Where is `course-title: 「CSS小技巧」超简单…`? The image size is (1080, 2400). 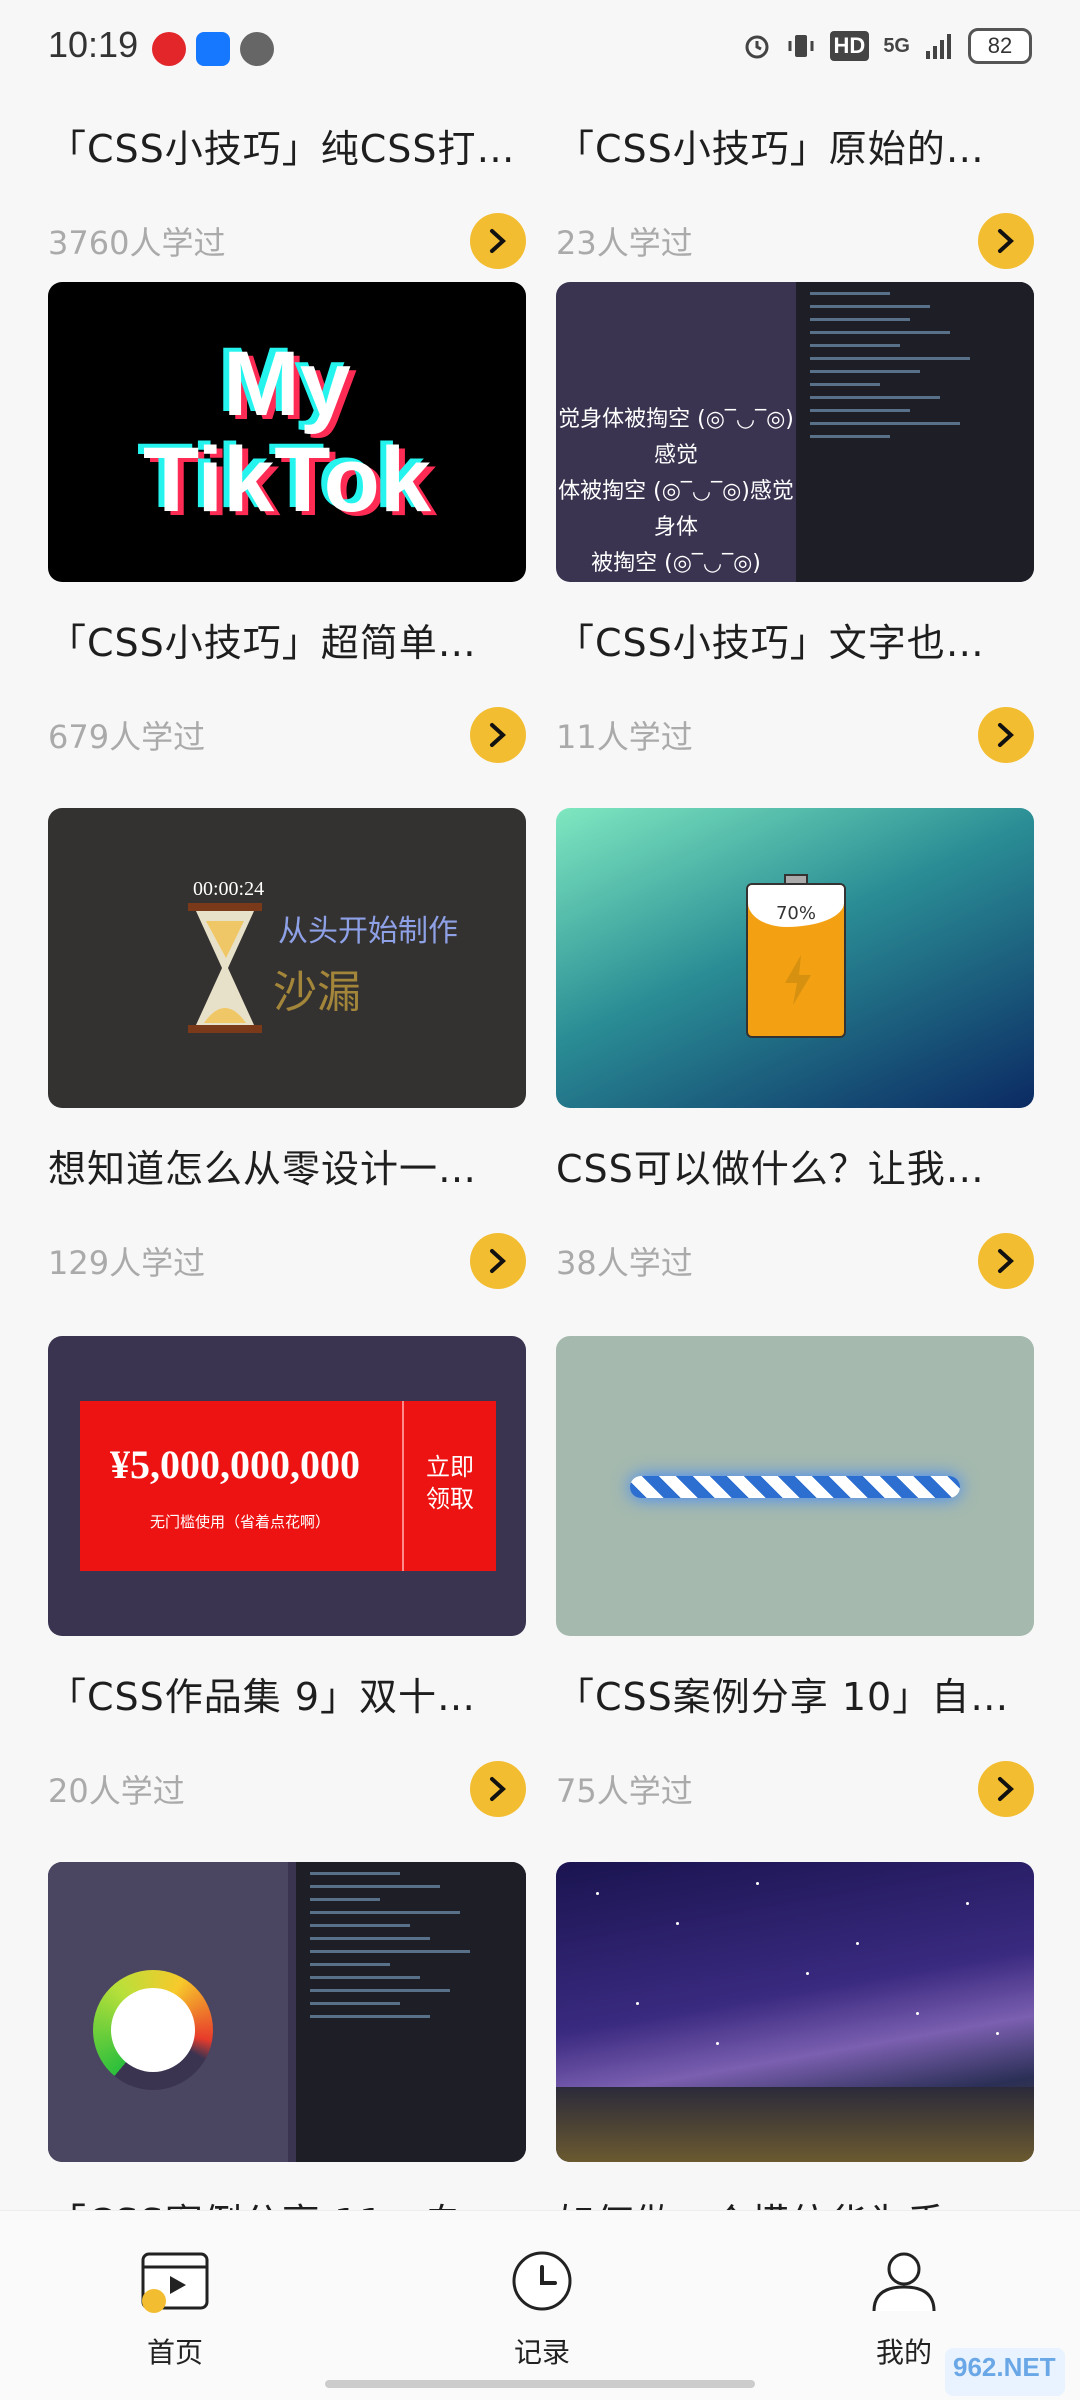
course-title: 「CSS小技巧」超简单… is located at coordinates (262, 643).